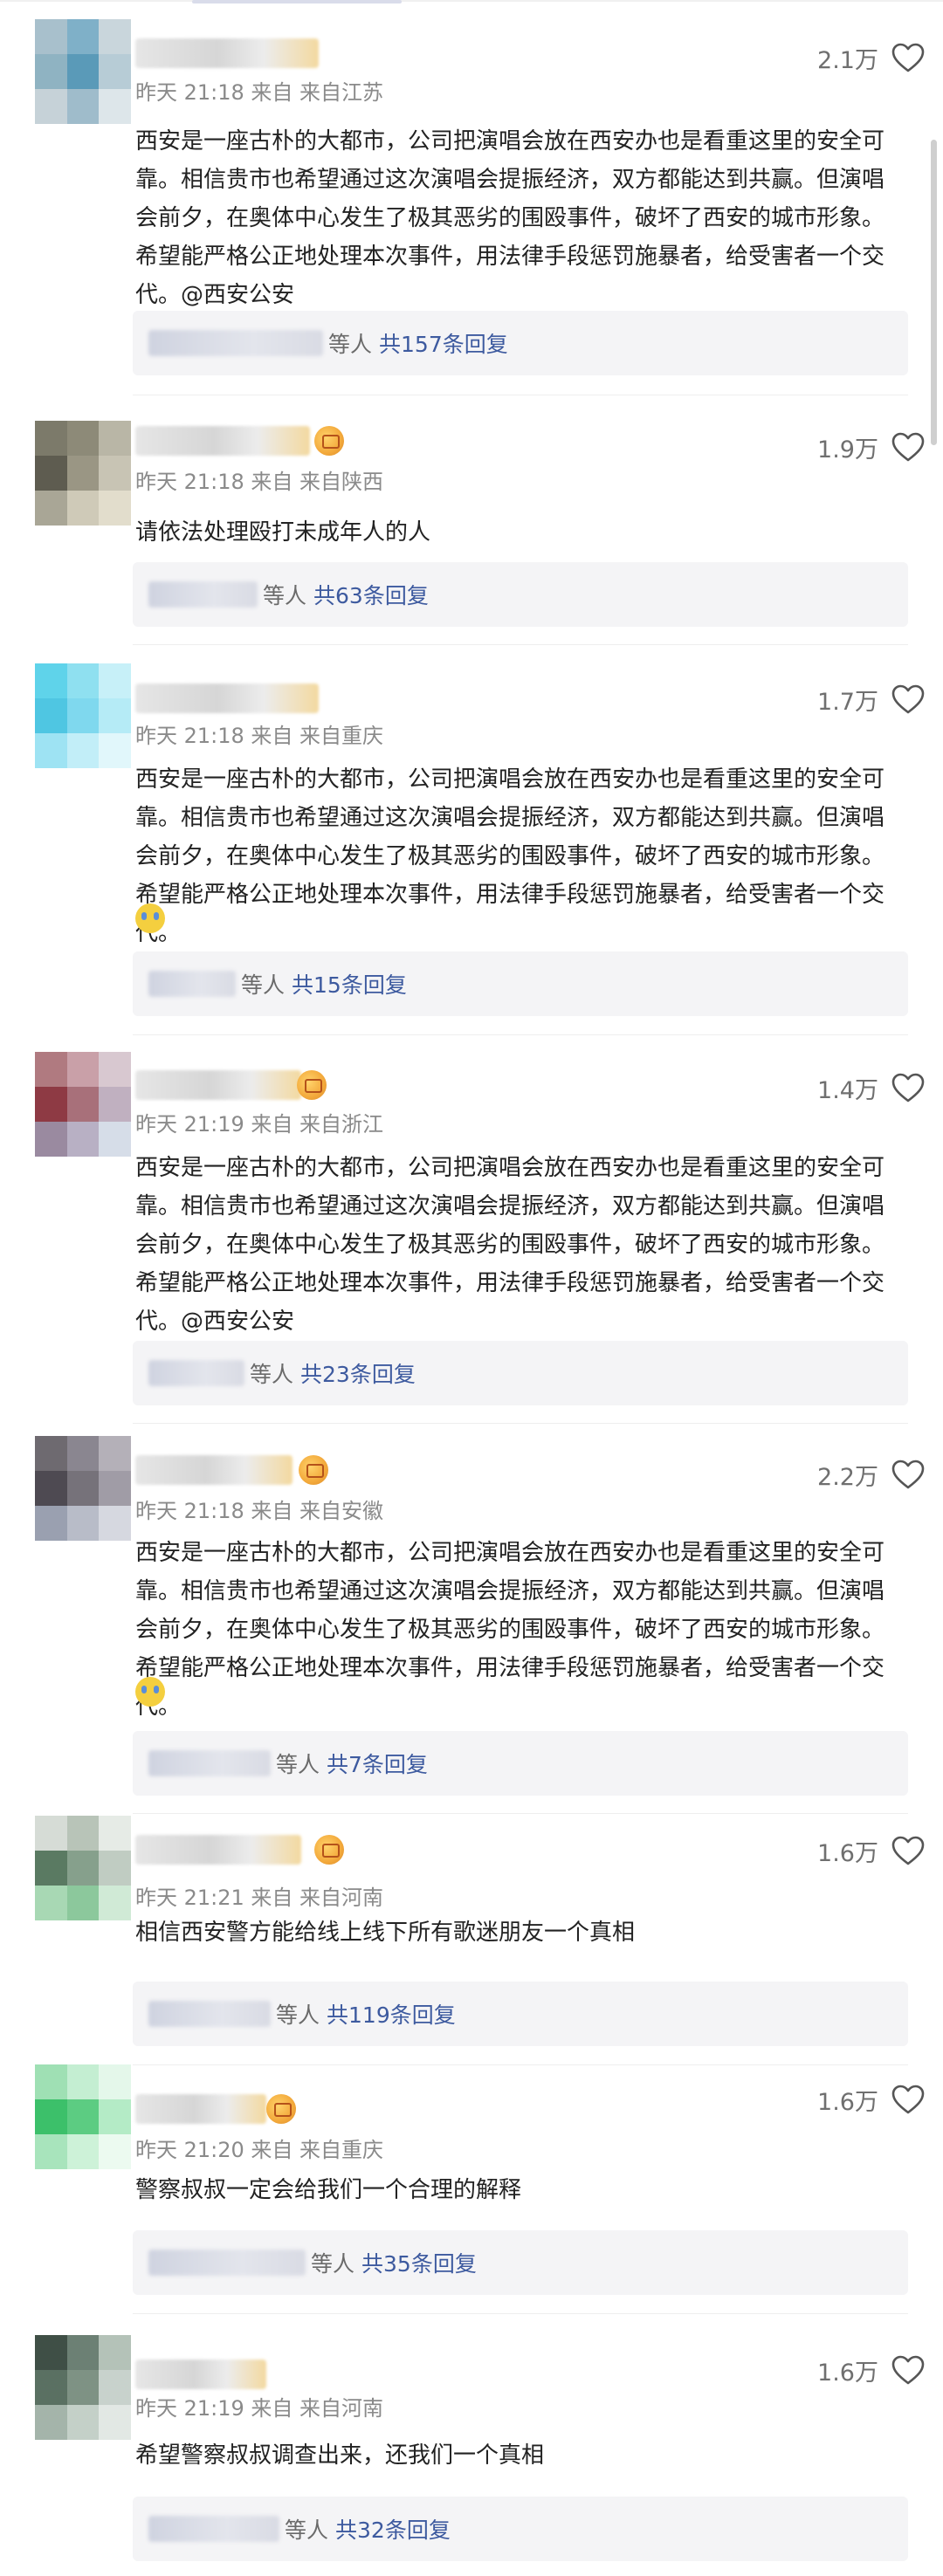  Describe the element at coordinates (520, 2263) in the screenshot. I see `reply-summary: 等人 共35条回复` at that location.